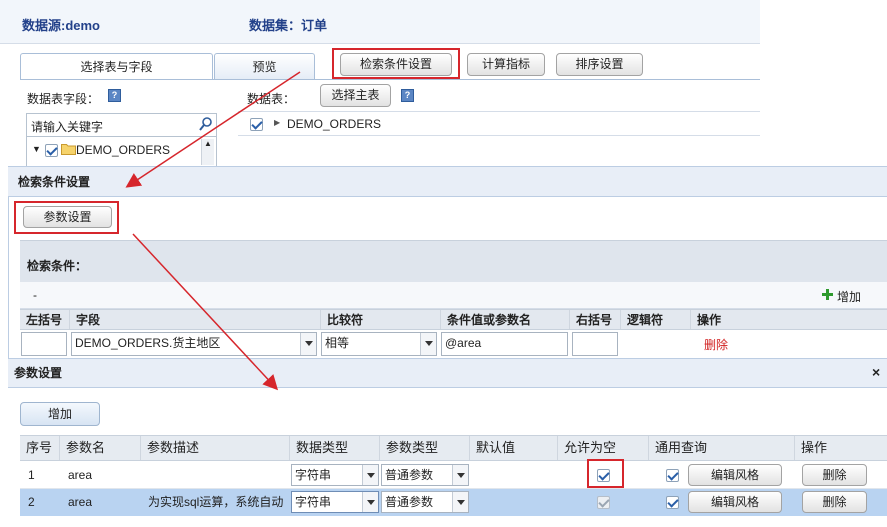 This screenshot has height=527, width=887. What do you see at coordinates (381, 319) in the screenshot?
I see `column-header-operator: 比较符` at bounding box center [381, 319].